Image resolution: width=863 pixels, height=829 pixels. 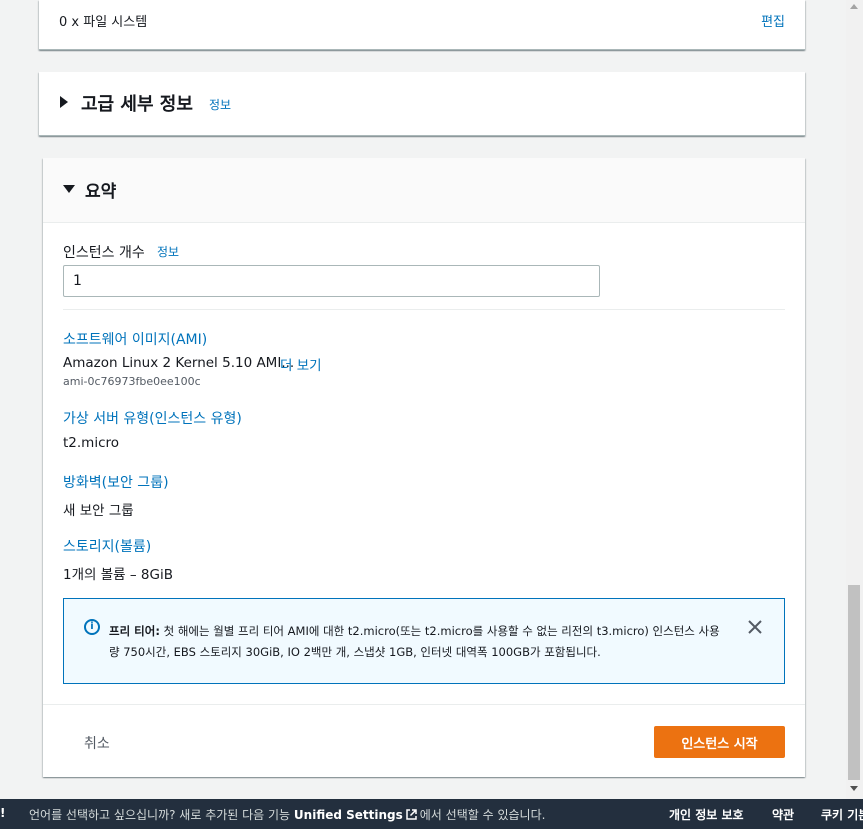 What do you see at coordinates (773, 20) in the screenshot?
I see `storage-edit-link: 편집` at bounding box center [773, 20].